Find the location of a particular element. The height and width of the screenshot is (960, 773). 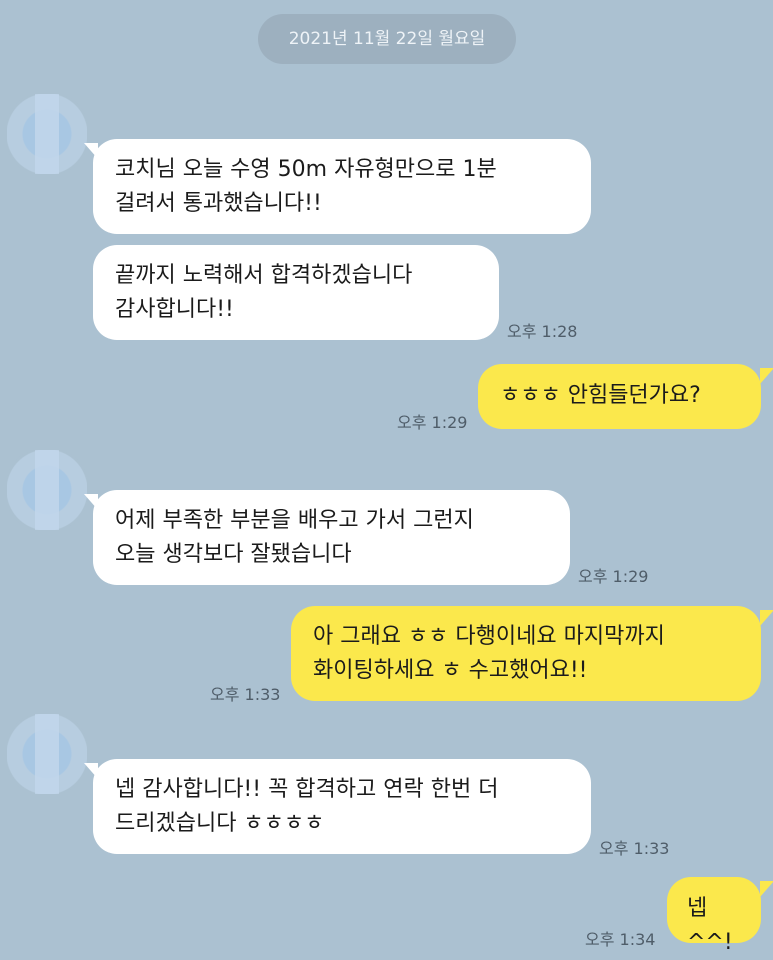

message-bubble-outgoing: ㅎㅎㅎ 안힘들던가요? is located at coordinates (619, 396).